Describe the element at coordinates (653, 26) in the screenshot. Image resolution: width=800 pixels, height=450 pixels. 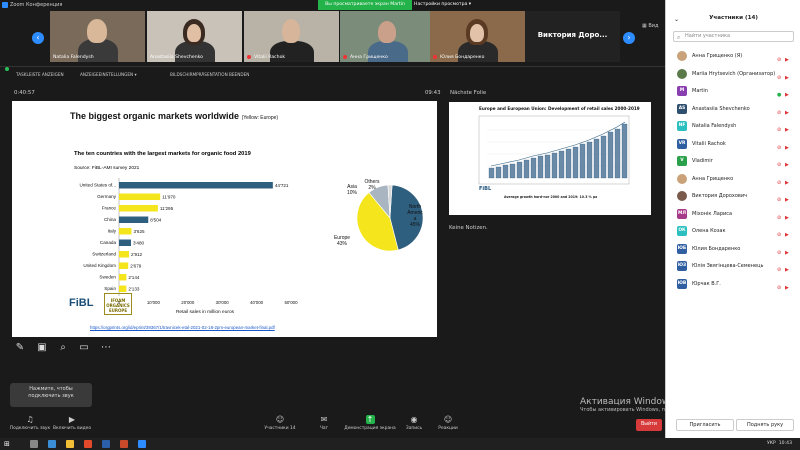
I see `layout-label: Вид` at that location.